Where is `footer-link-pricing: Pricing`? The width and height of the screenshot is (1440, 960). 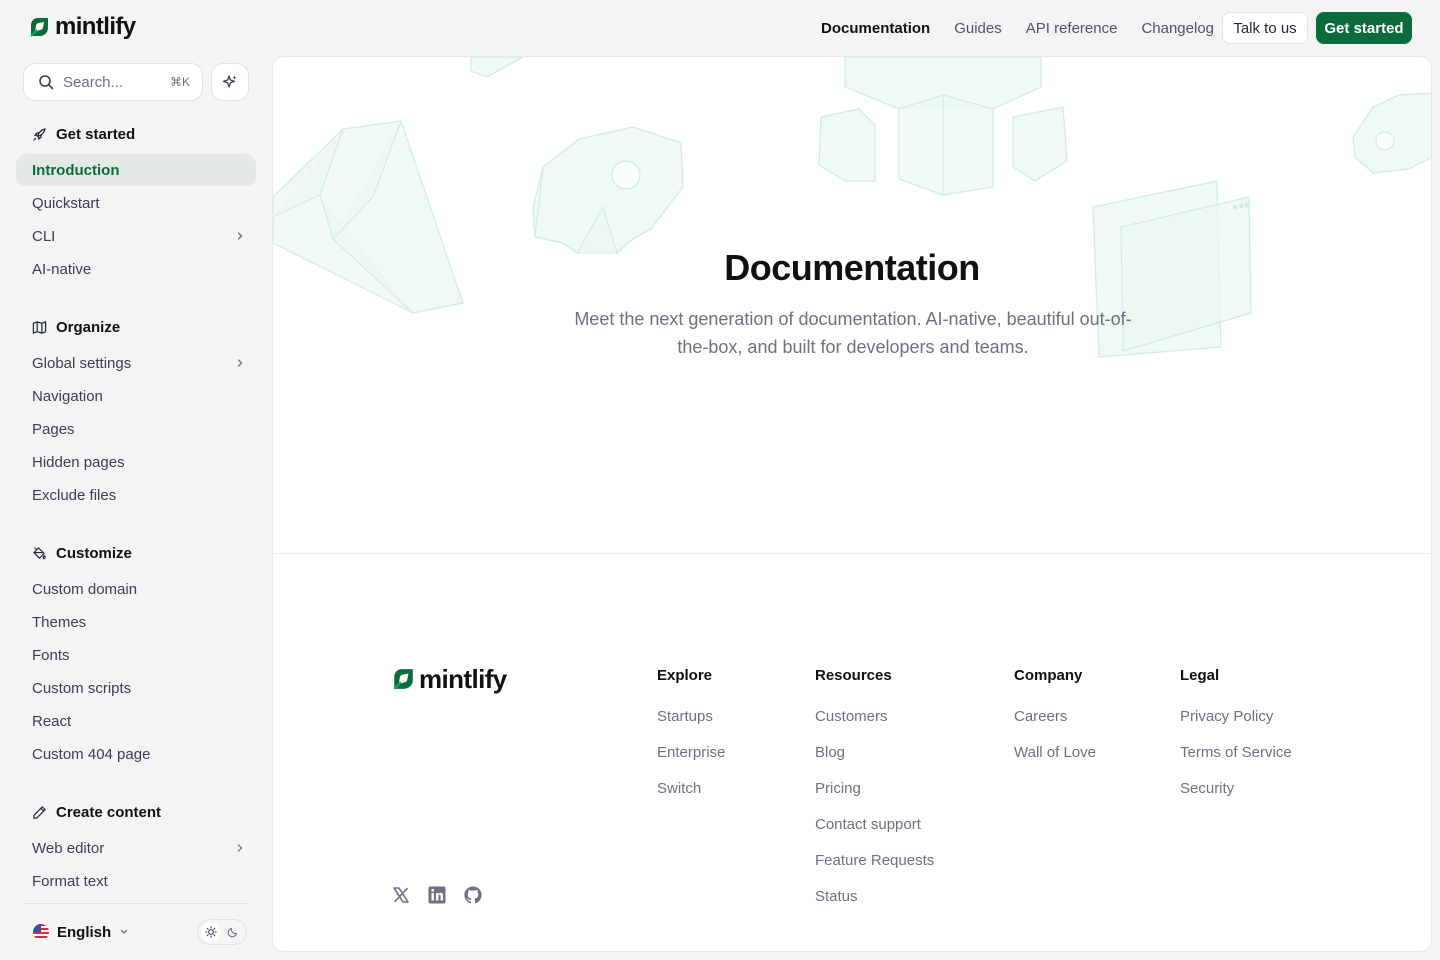
footer-link-pricing: Pricing is located at coordinates (874, 789).